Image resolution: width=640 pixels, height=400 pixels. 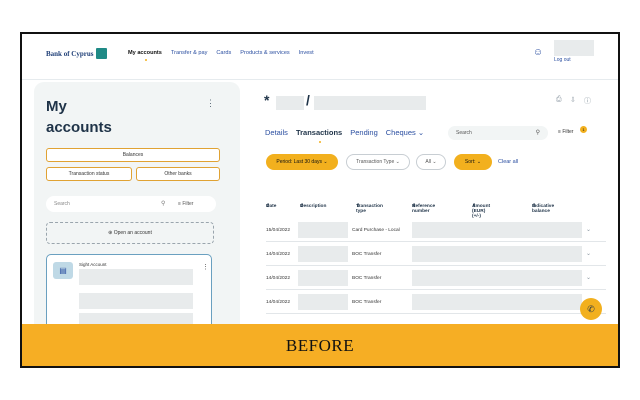 What do you see at coordinates (431, 162) in the screenshot?
I see `all-filter: All ⌄` at bounding box center [431, 162].